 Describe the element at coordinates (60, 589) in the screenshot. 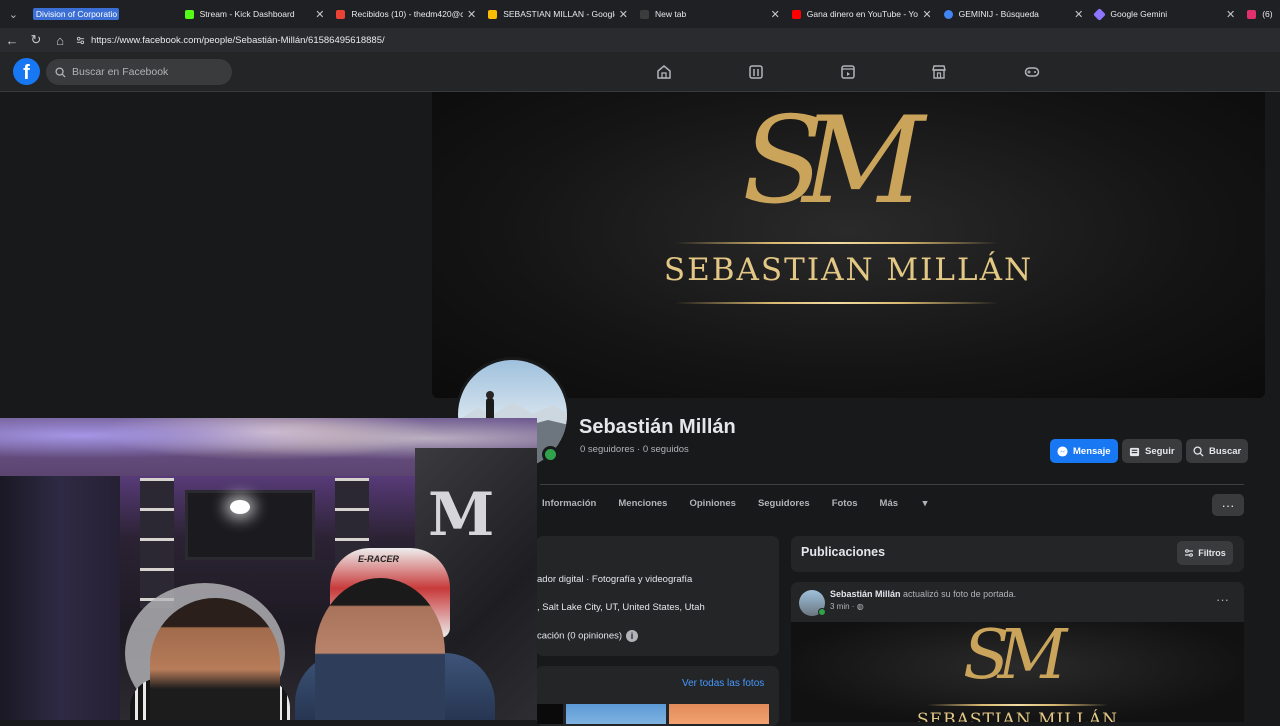

I see `webcam-left-wall` at that location.